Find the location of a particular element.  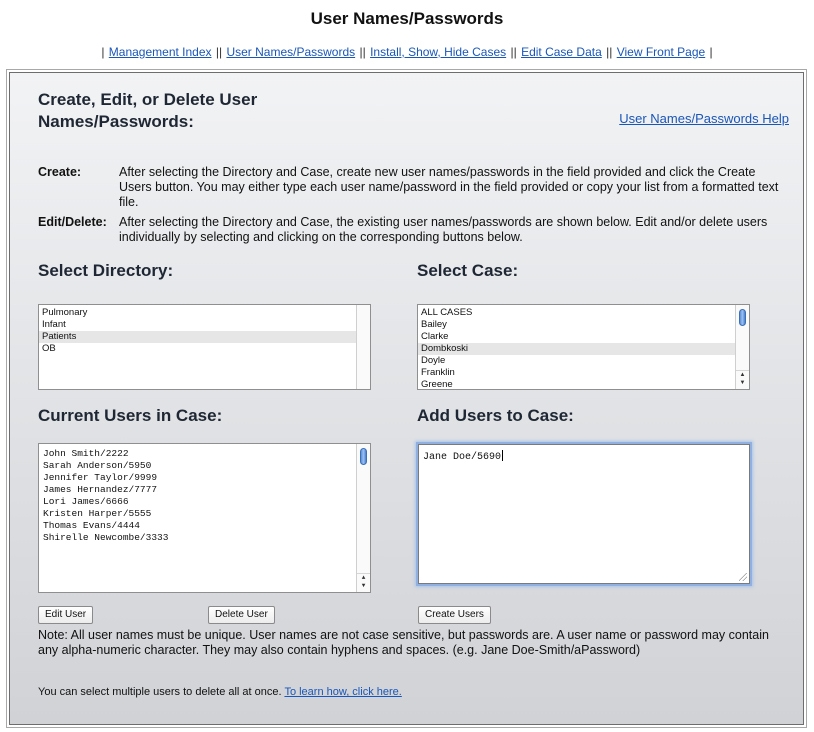

case-option: Bailey is located at coordinates (576, 325).